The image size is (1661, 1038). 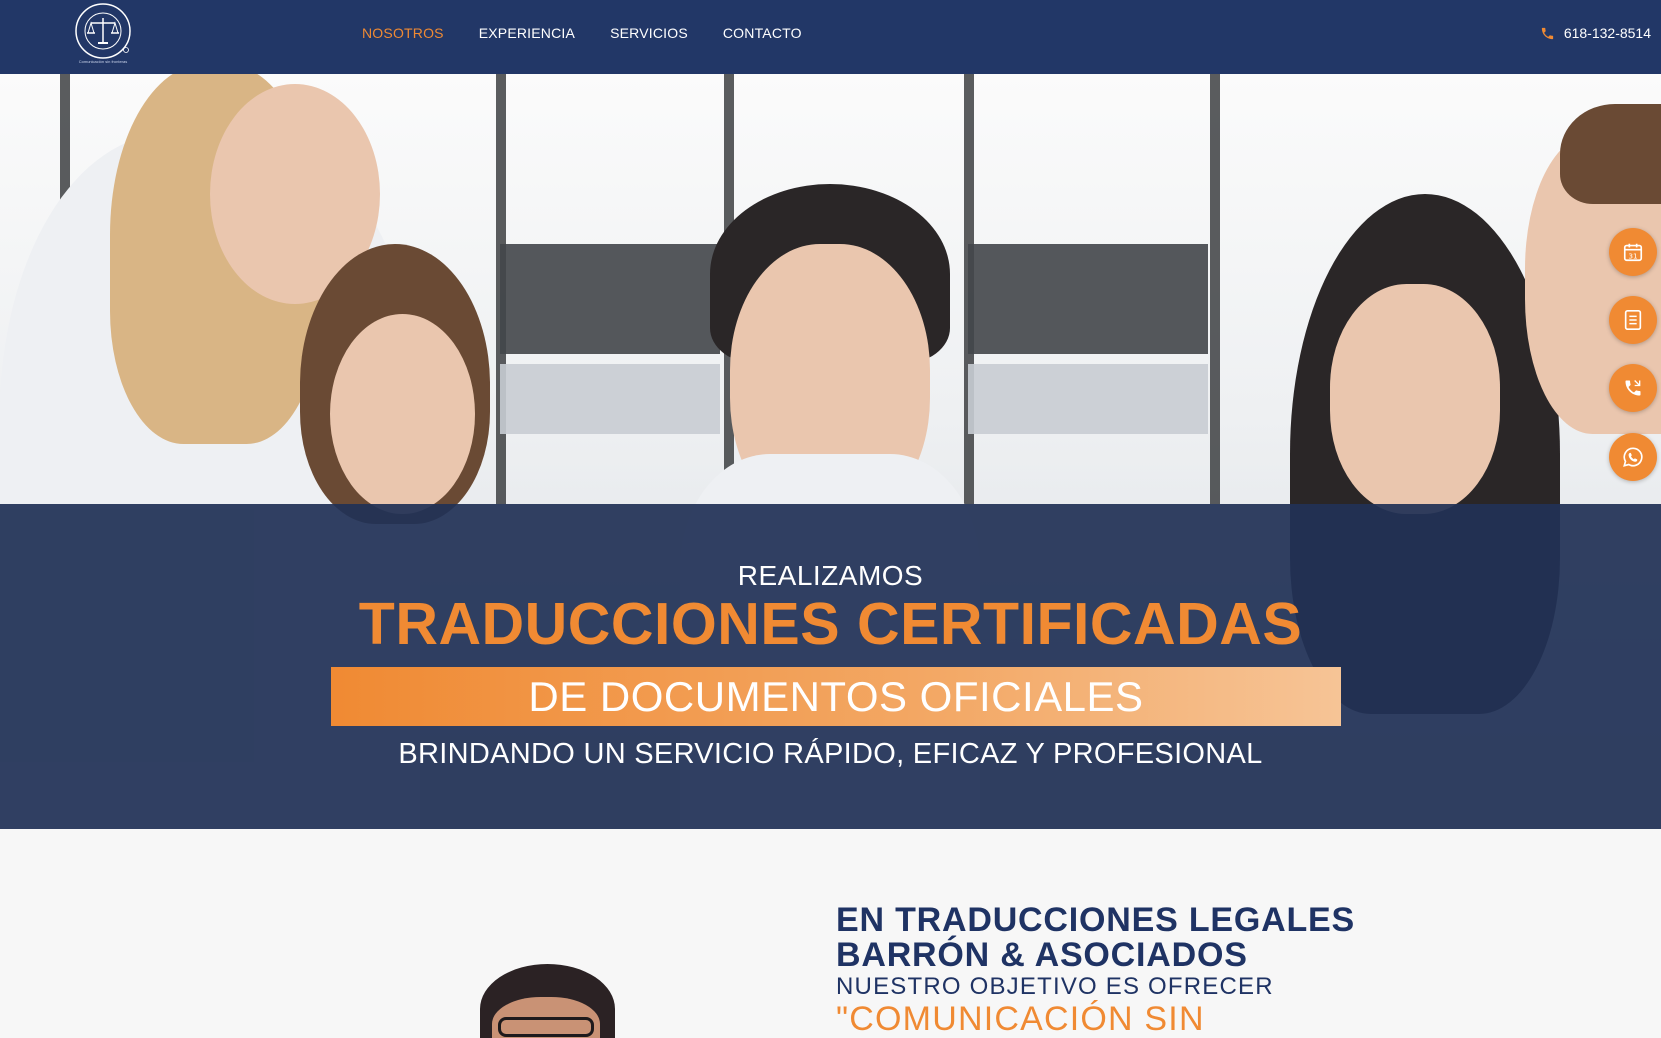 What do you see at coordinates (103, 61) in the screenshot?
I see `logo-caption: Comunicación sin fronteras` at bounding box center [103, 61].